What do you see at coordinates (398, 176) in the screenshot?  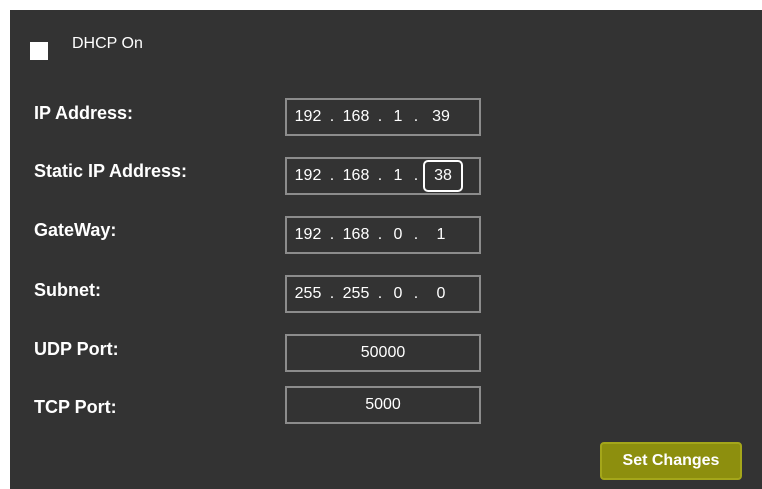 I see `static-ip-octet-3: 1` at bounding box center [398, 176].